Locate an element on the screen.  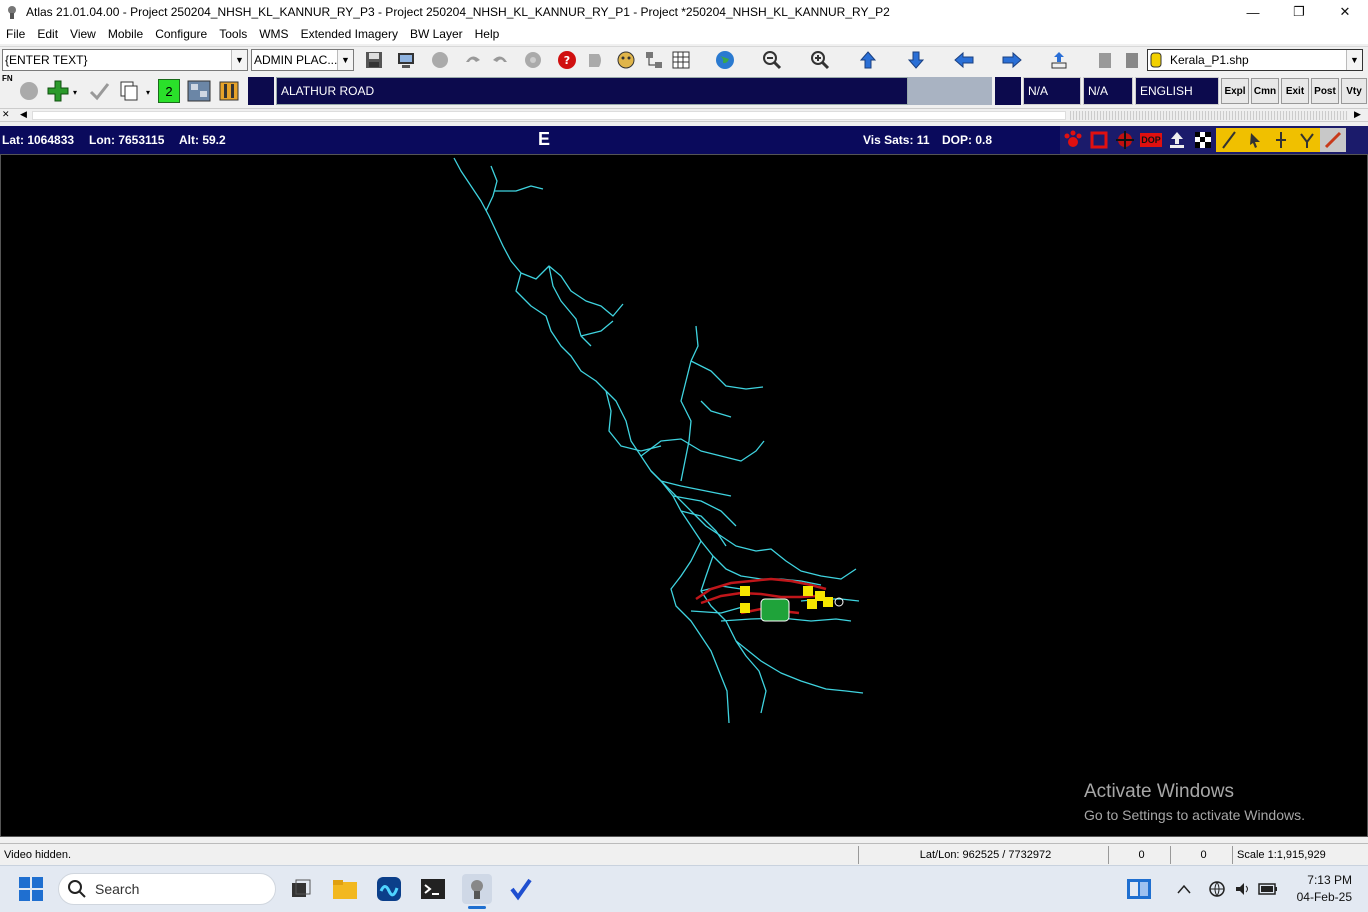
cmn-button: Cmn is located at coordinates (1265, 91).